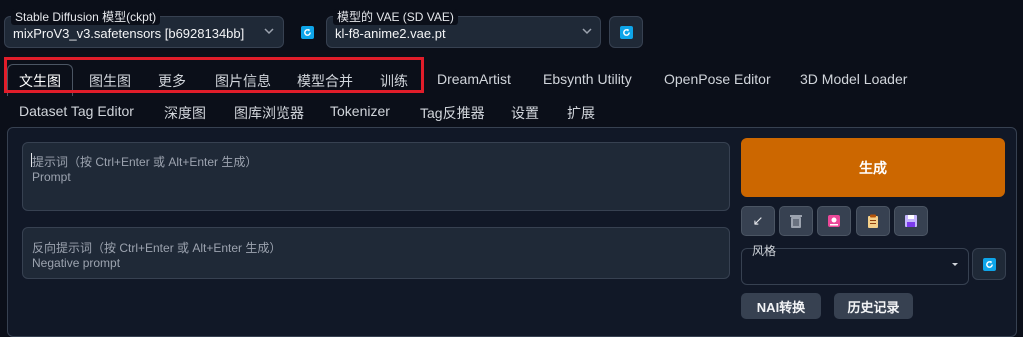 The width and height of the screenshot is (1023, 337). Describe the element at coordinates (86, 17) in the screenshot. I see `model-select-label: Stable Diffusion 模型(ckpt)` at that location.